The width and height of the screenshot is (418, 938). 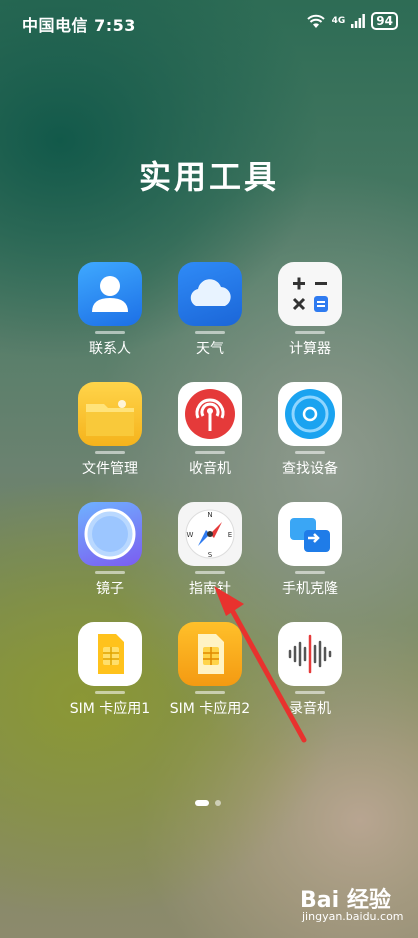 What do you see at coordinates (352, 902) in the screenshot?
I see `baidu-jingyan-watermark: Bai 经验 jingyan.baidu.com` at bounding box center [352, 902].